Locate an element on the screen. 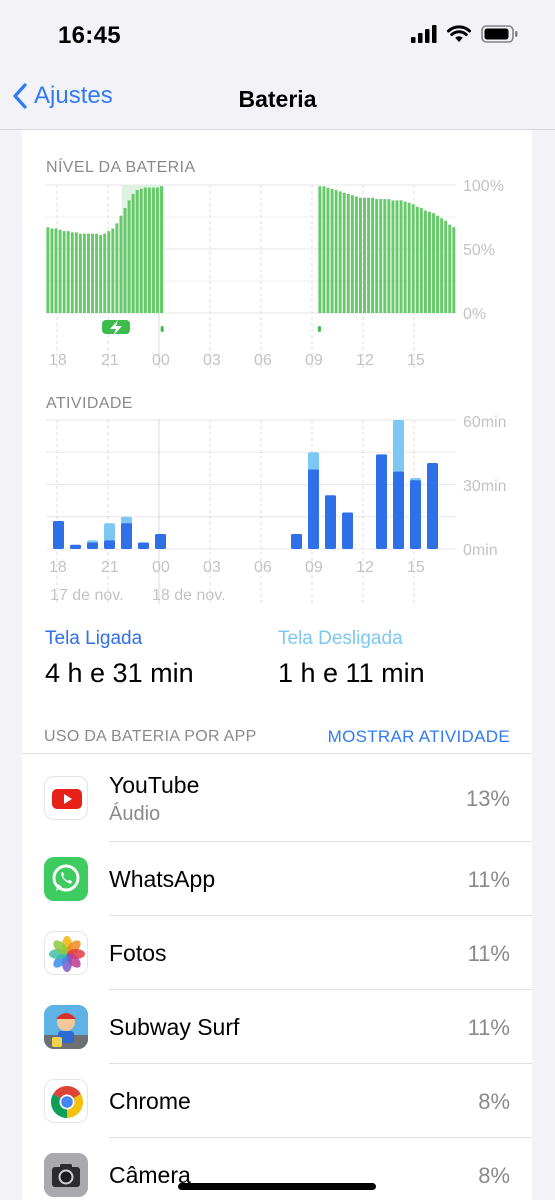 This screenshot has height=1200, width=555. photos-icon is located at coordinates (66, 953).